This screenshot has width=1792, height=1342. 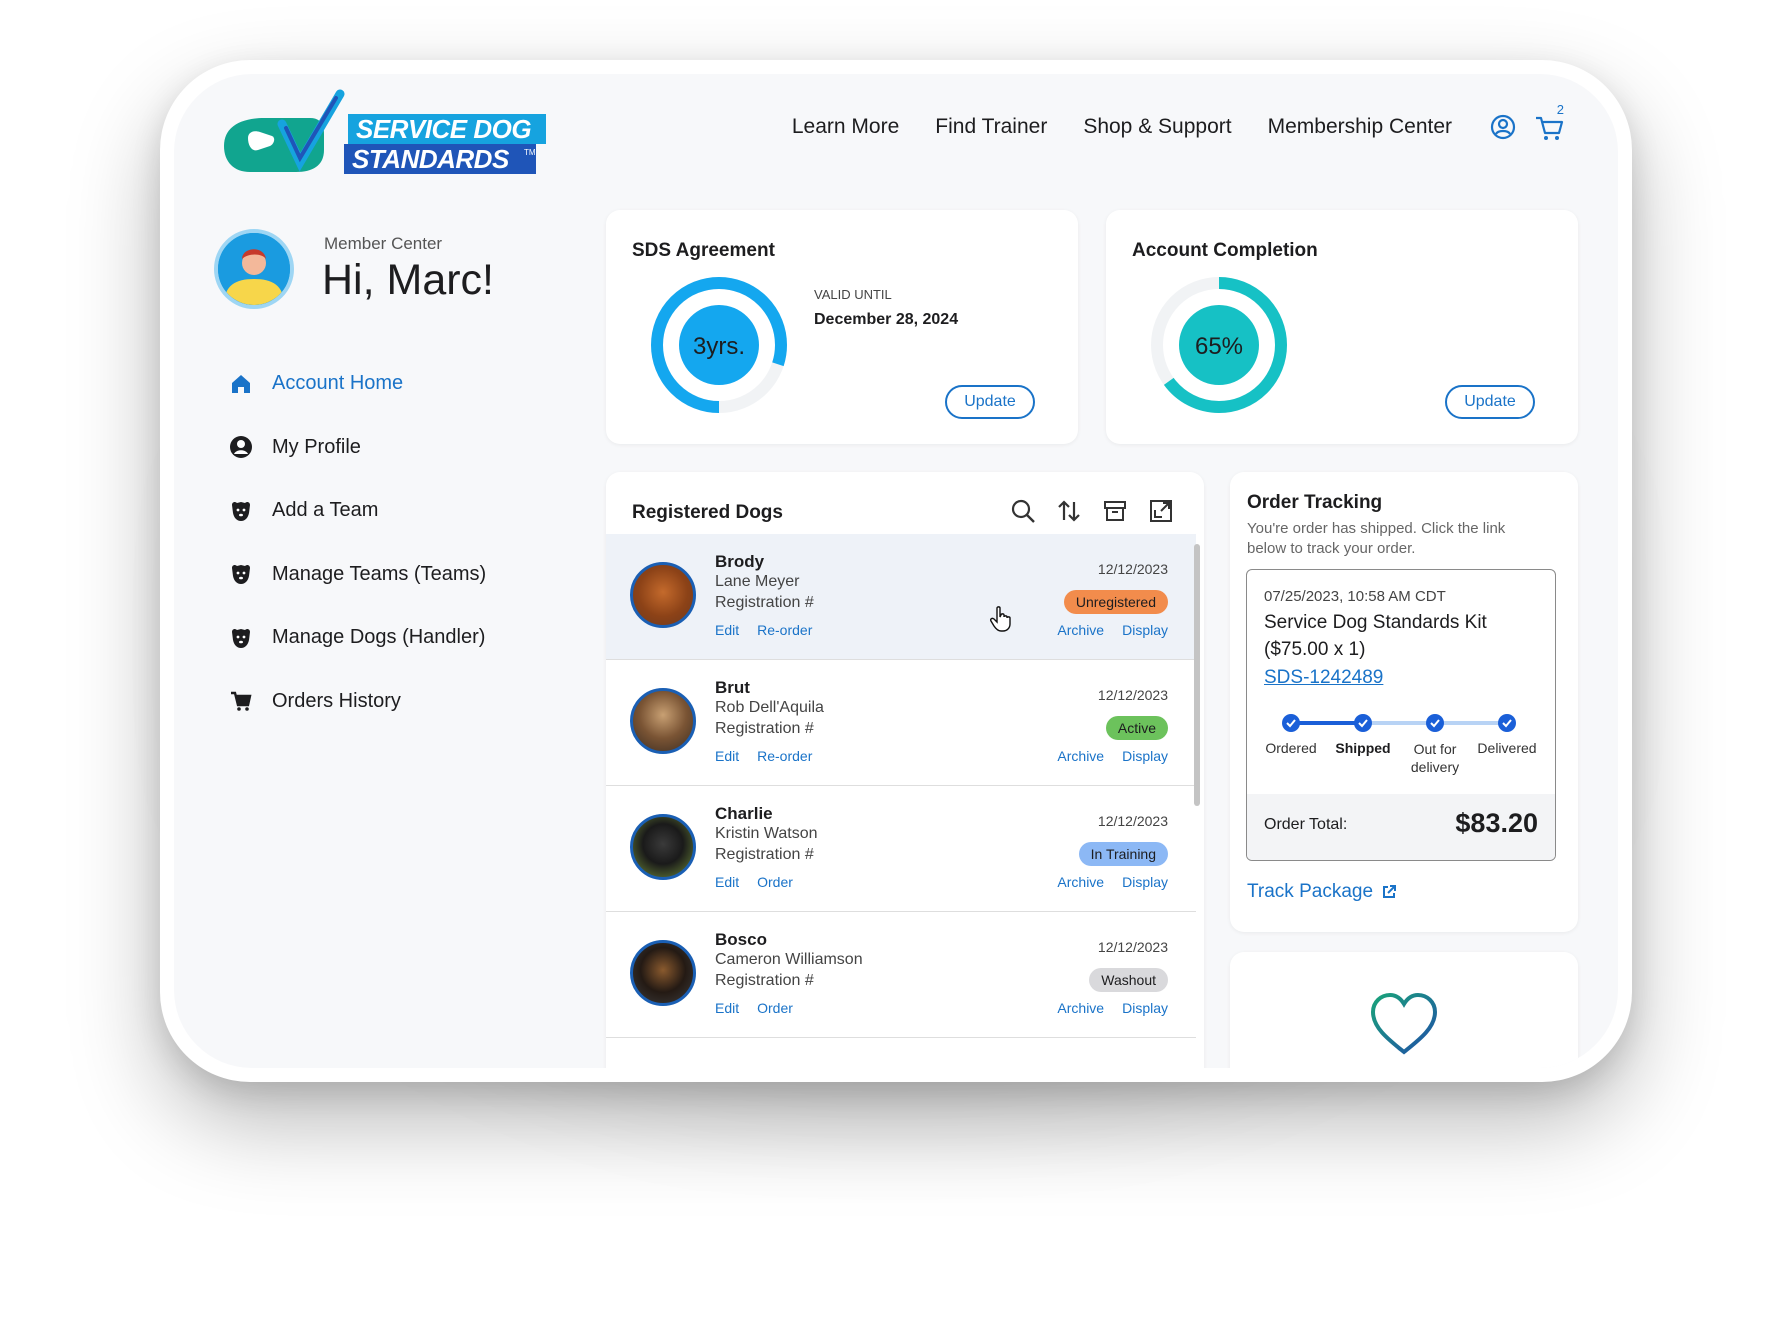 I want to click on cart-count-badge: 2, so click(x=1560, y=109).